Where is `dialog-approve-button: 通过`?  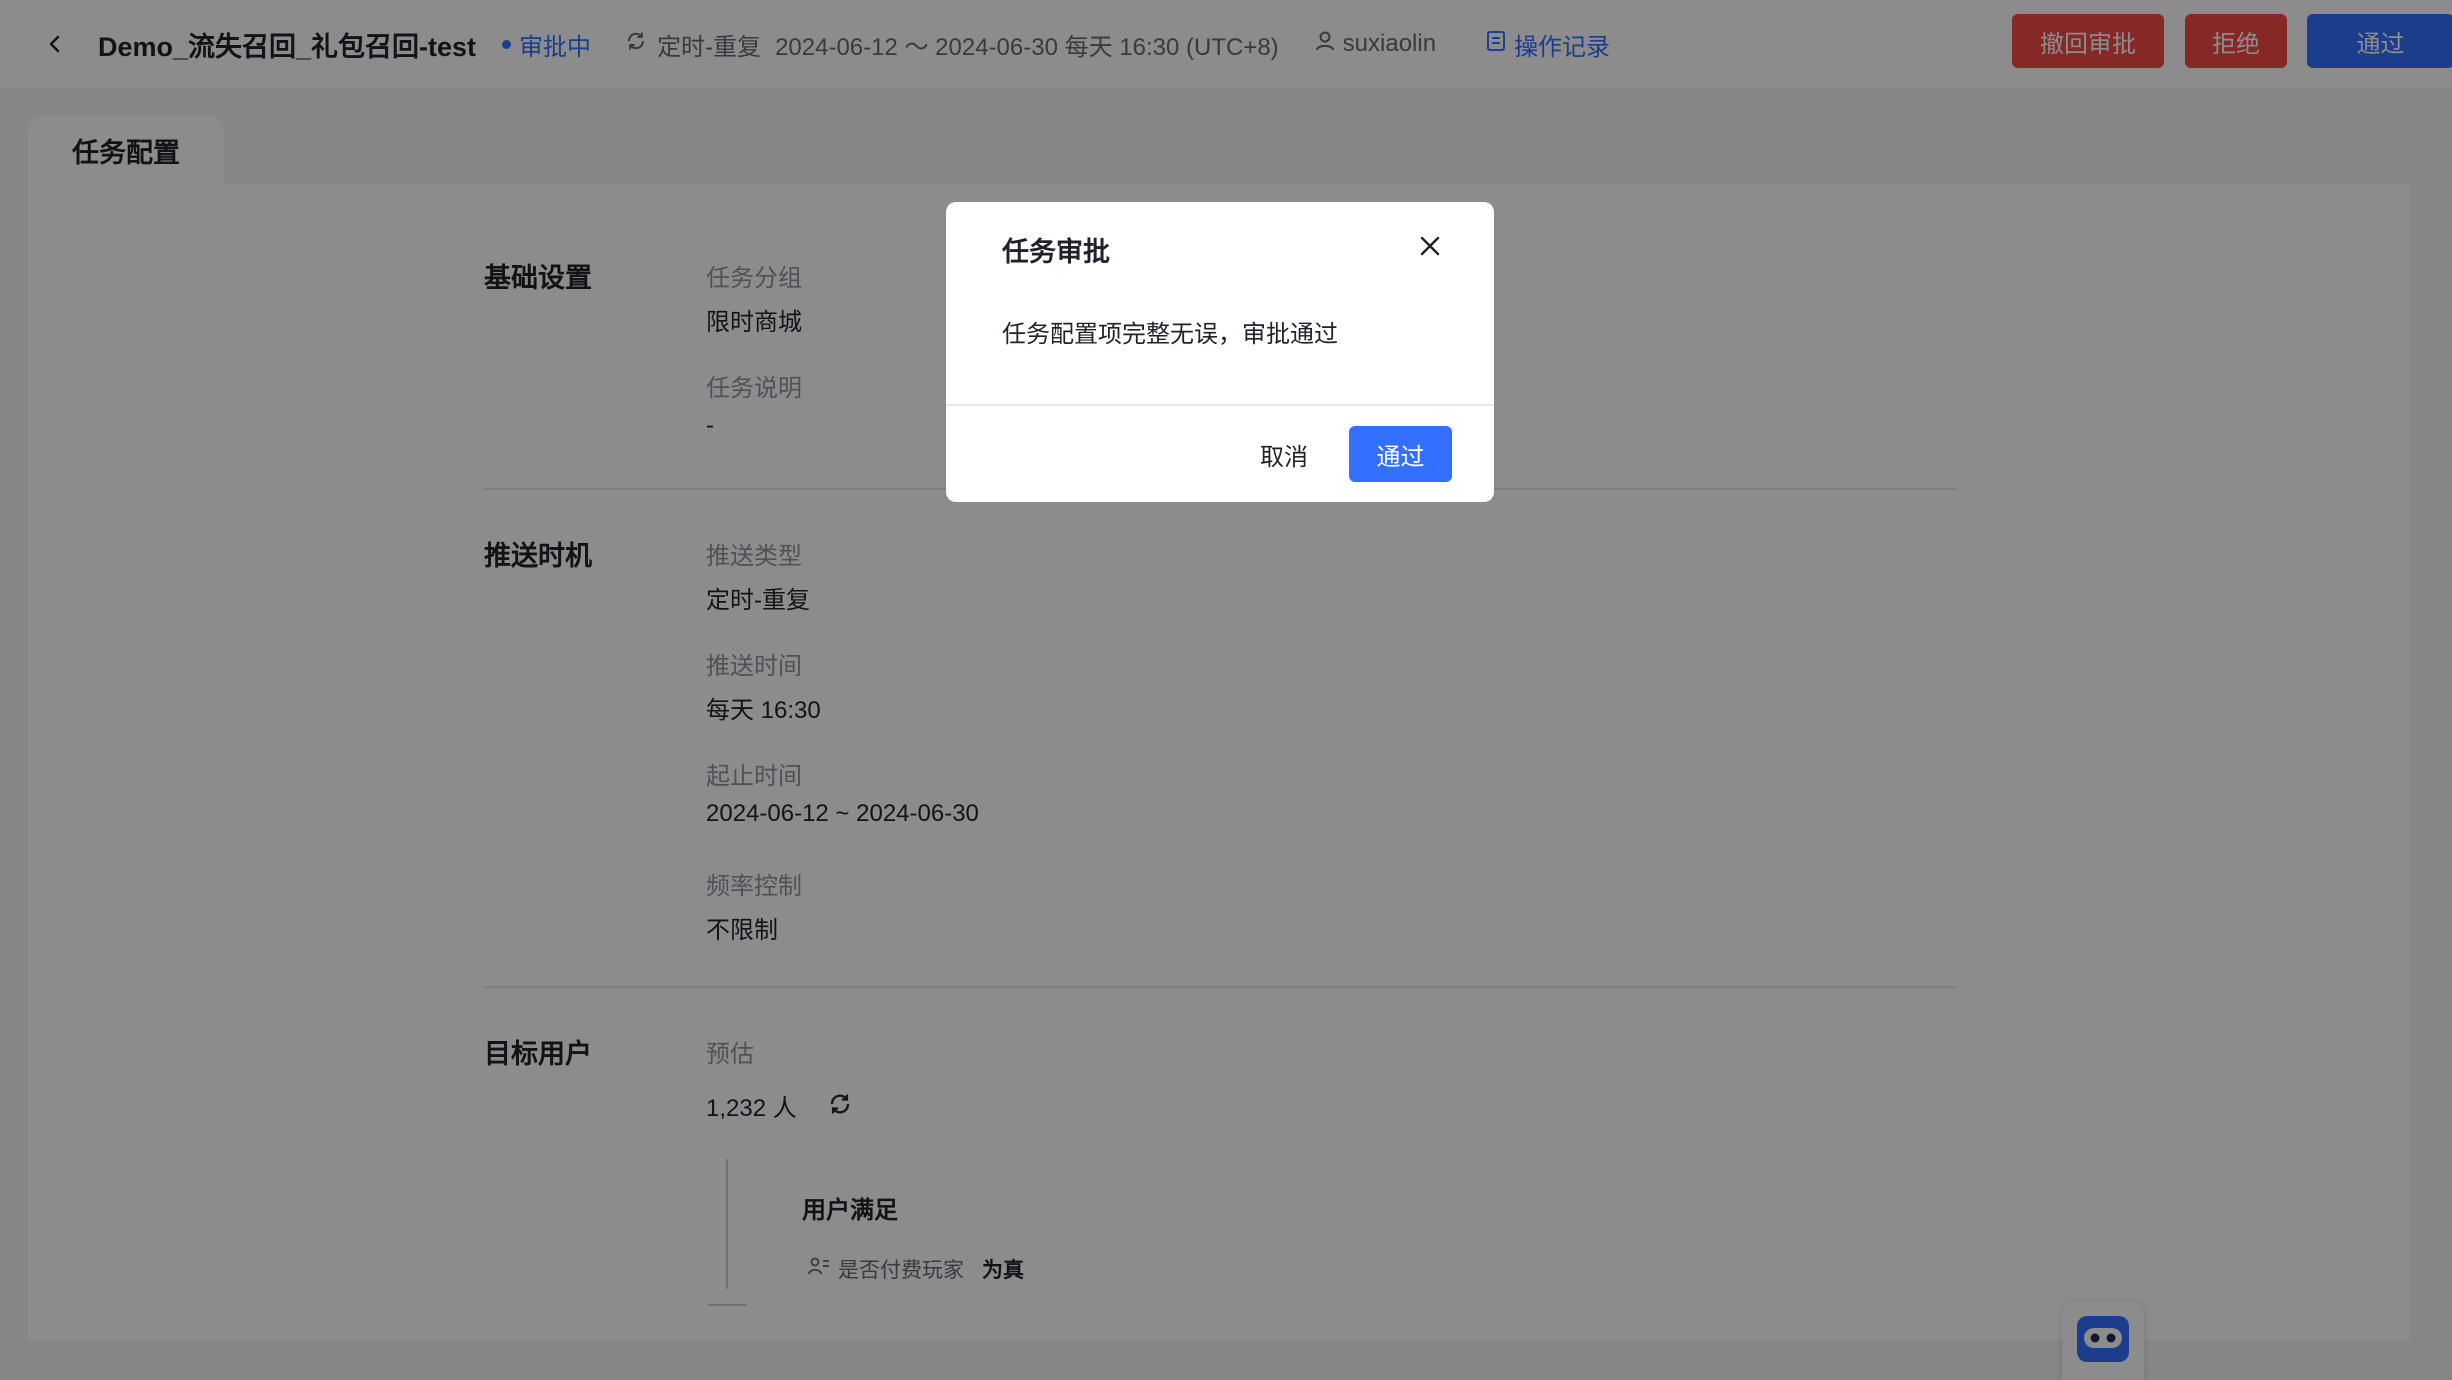
dialog-approve-button: 通过 is located at coordinates (1400, 454).